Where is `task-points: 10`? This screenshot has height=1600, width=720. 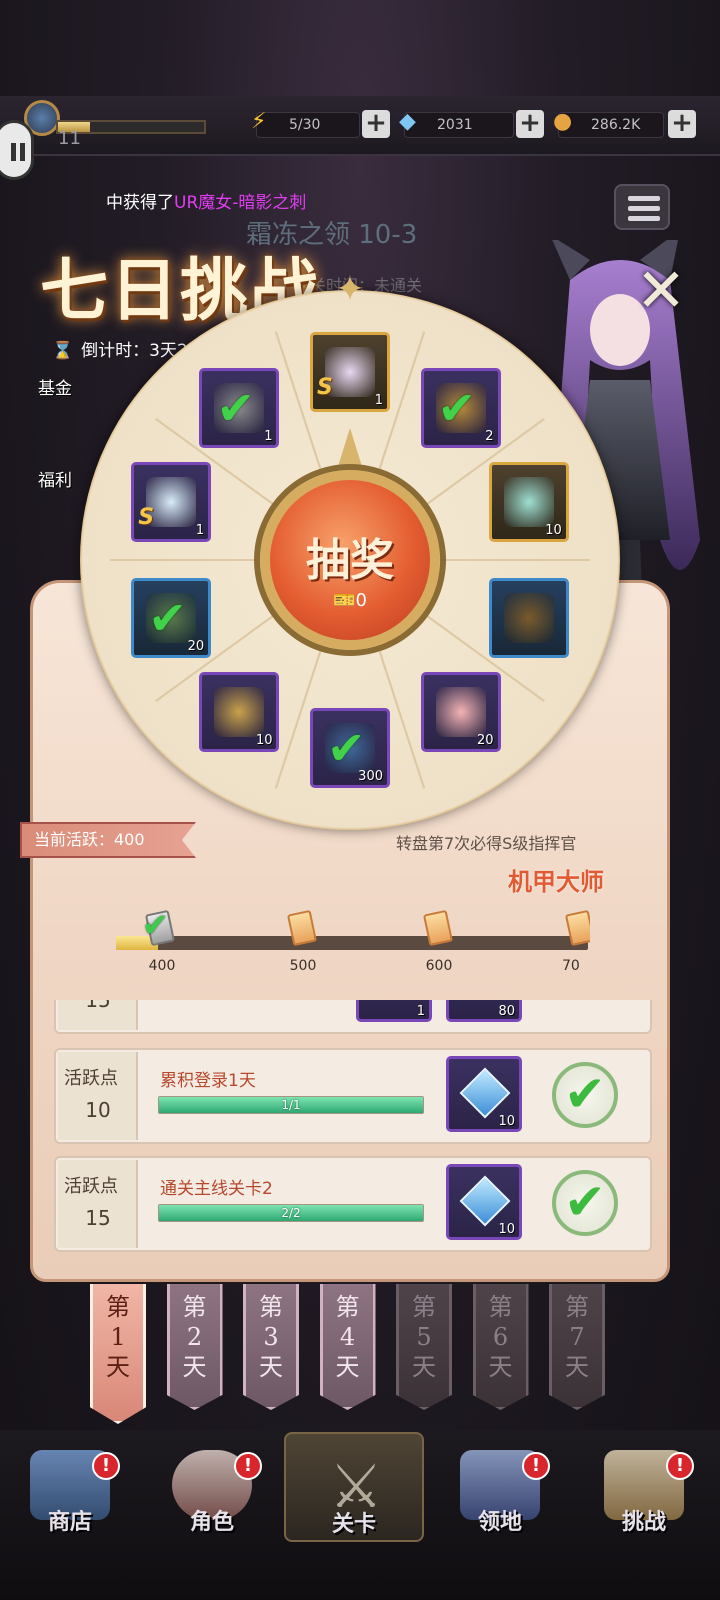 task-points: 10 is located at coordinates (98, 1110).